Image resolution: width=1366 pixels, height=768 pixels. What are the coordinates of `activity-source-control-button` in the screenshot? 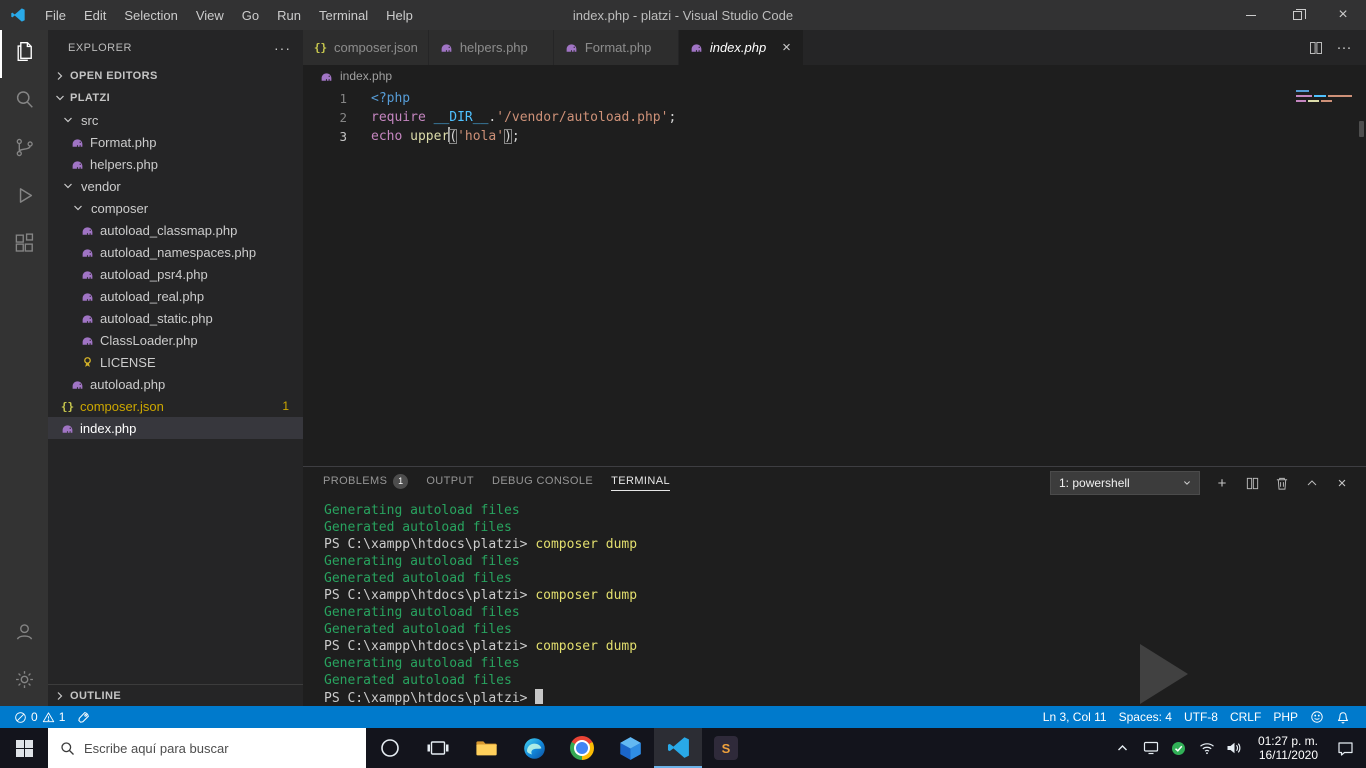 It's located at (24, 150).